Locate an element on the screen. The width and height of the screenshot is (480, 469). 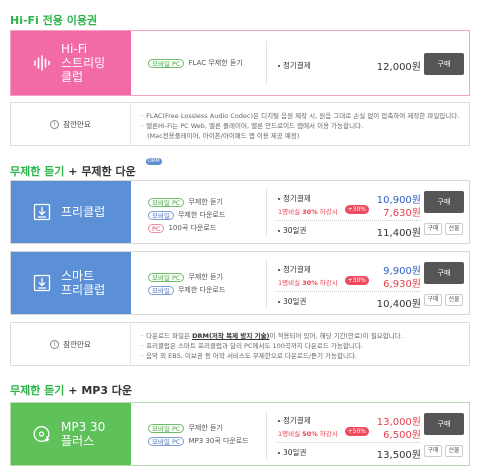
product-tile-mp3: MP3 30 플러스 is located at coordinates (71, 434).